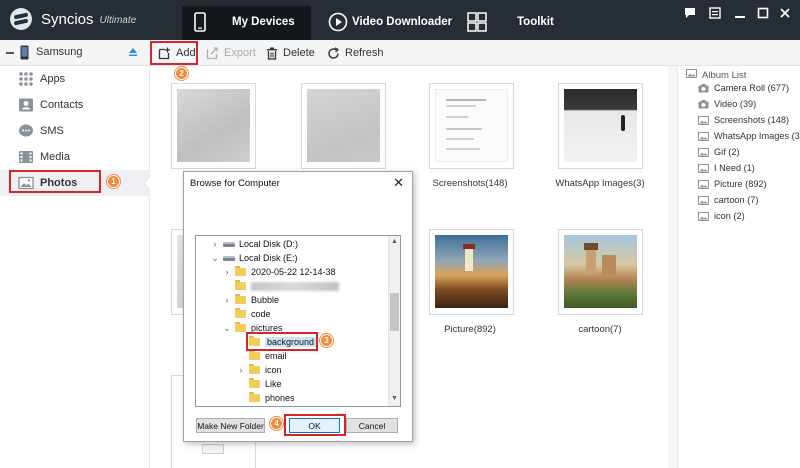 The width and height of the screenshot is (800, 468). What do you see at coordinates (734, 168) in the screenshot?
I see `album-list-item-label: I Need (1)` at bounding box center [734, 168].